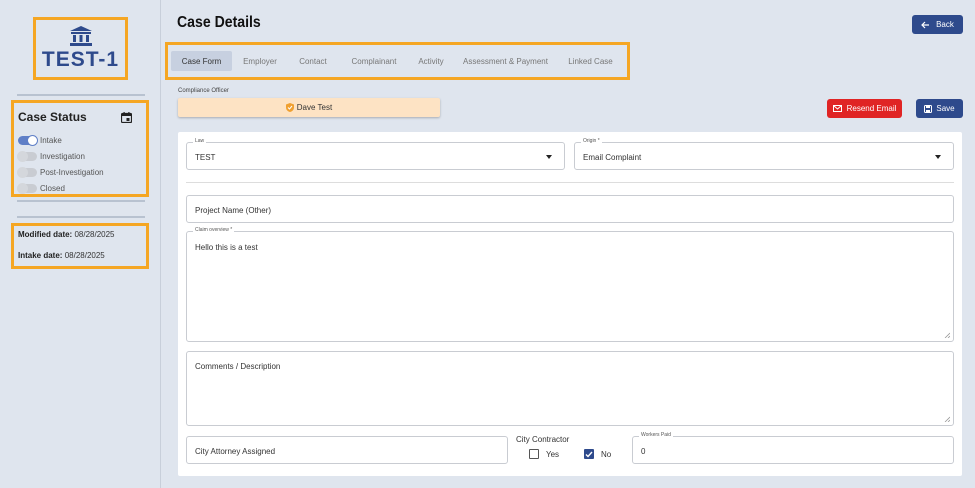 Image resolution: width=975 pixels, height=488 pixels. I want to click on claim-overview-value: Hello this is a test, so click(226, 247).